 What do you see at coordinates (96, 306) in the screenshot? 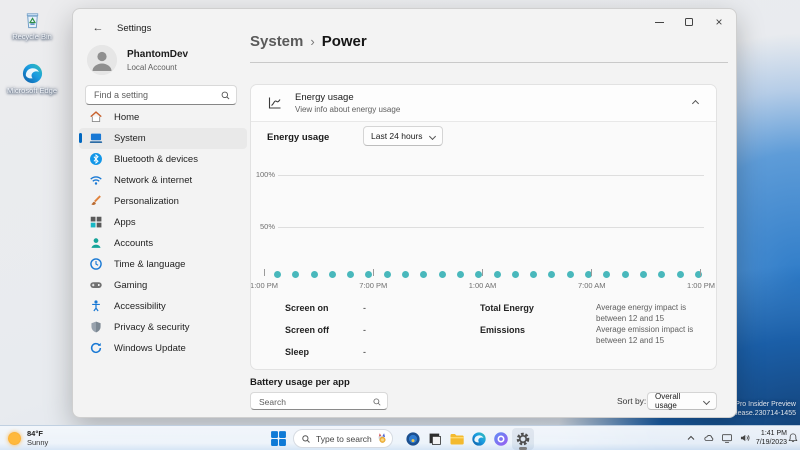
I see `accessibility-icon` at bounding box center [96, 306].